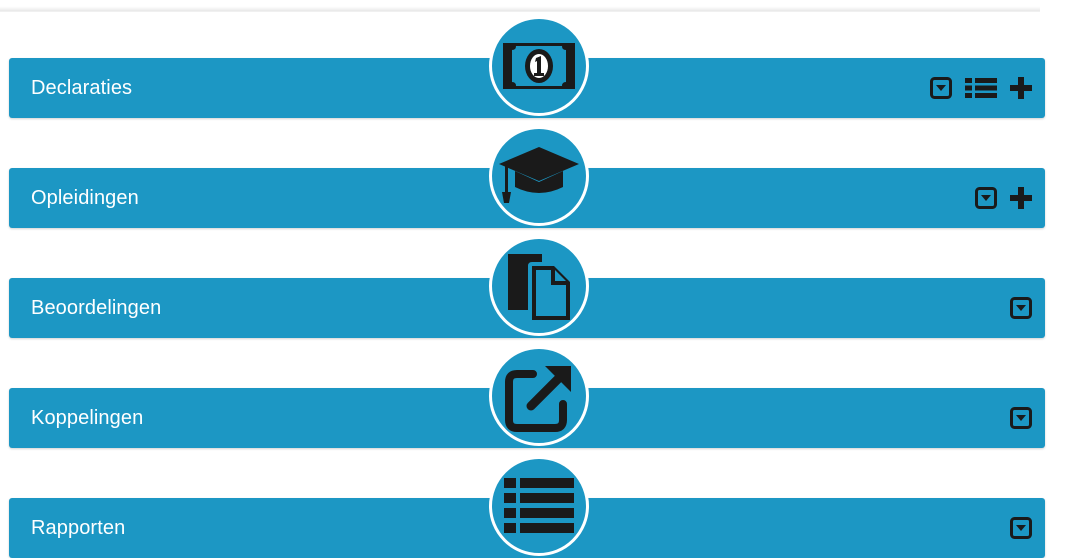  I want to click on section-badge-rapporten, so click(539, 506).